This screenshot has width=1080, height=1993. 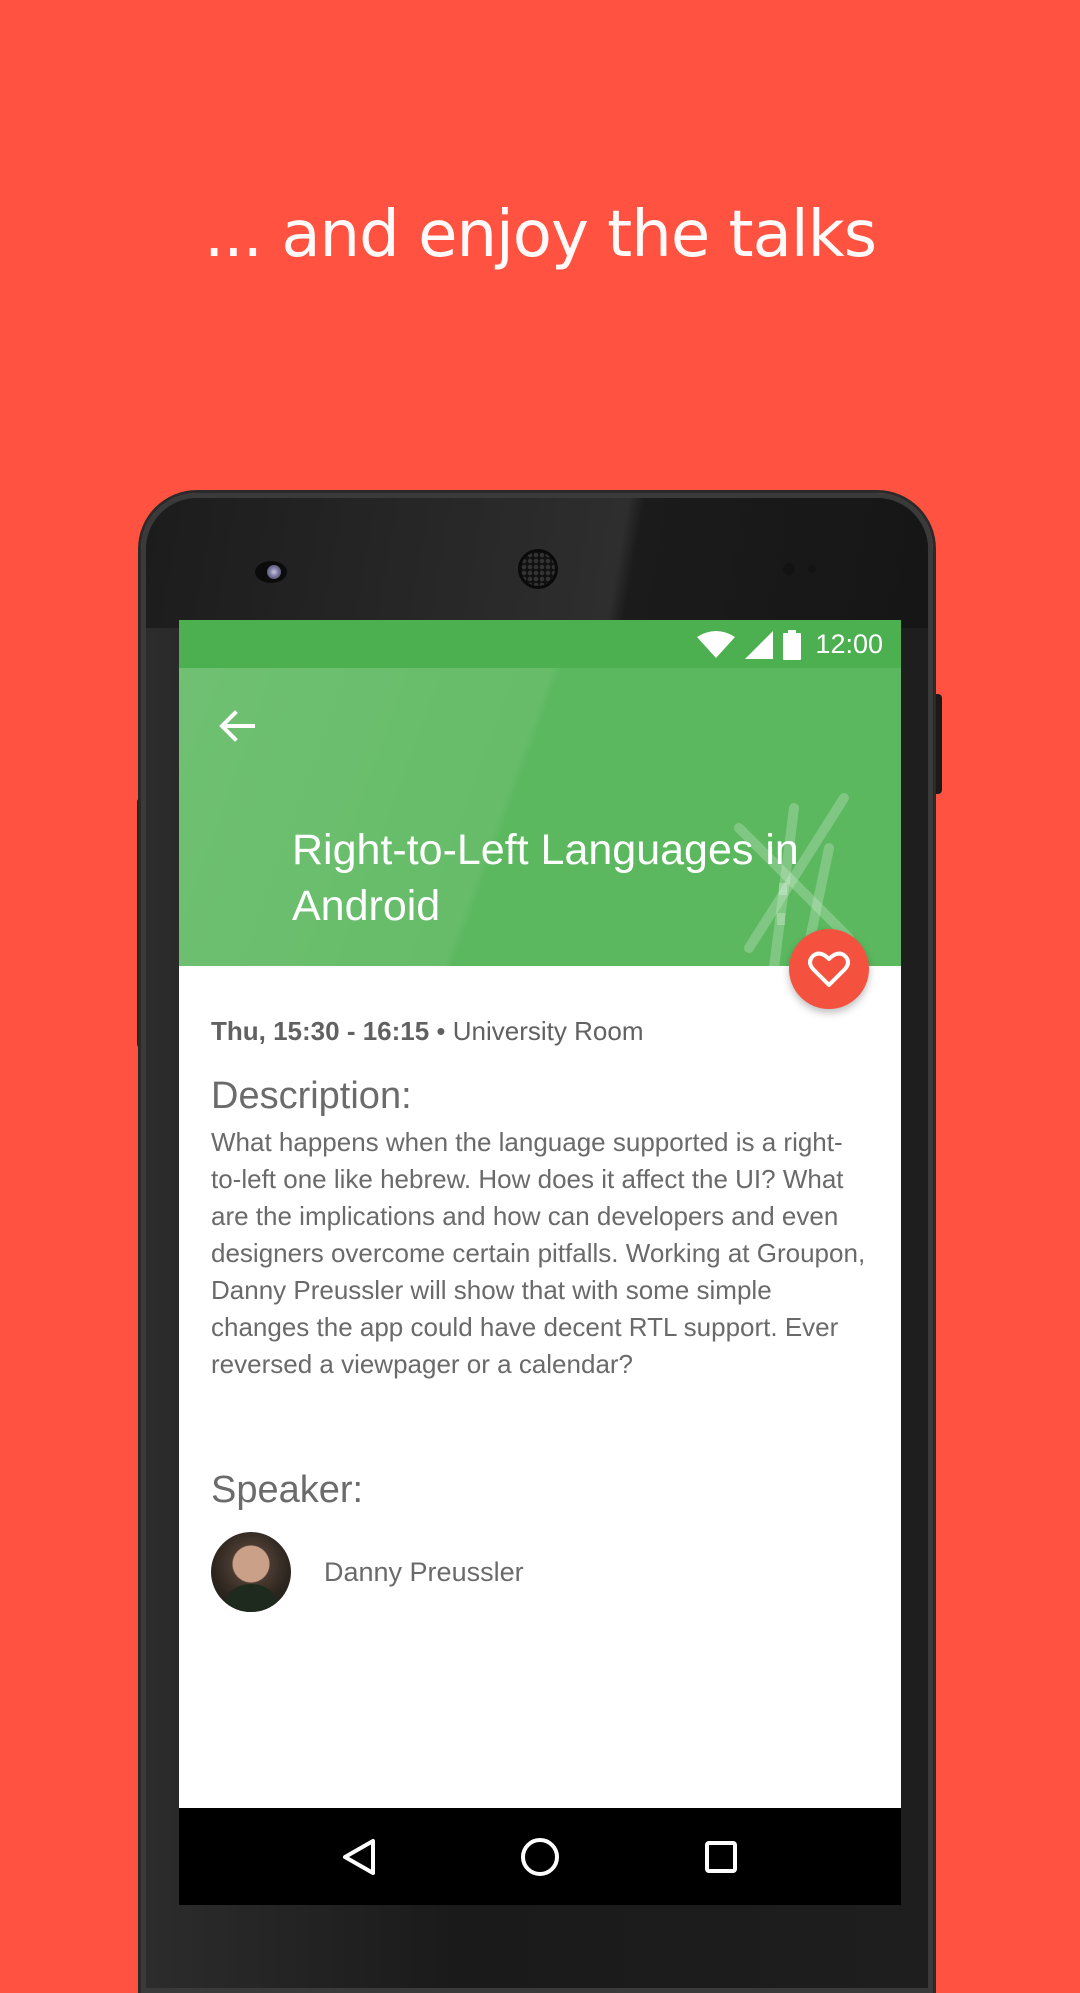 I want to click on light-sensor, so click(x=812, y=569).